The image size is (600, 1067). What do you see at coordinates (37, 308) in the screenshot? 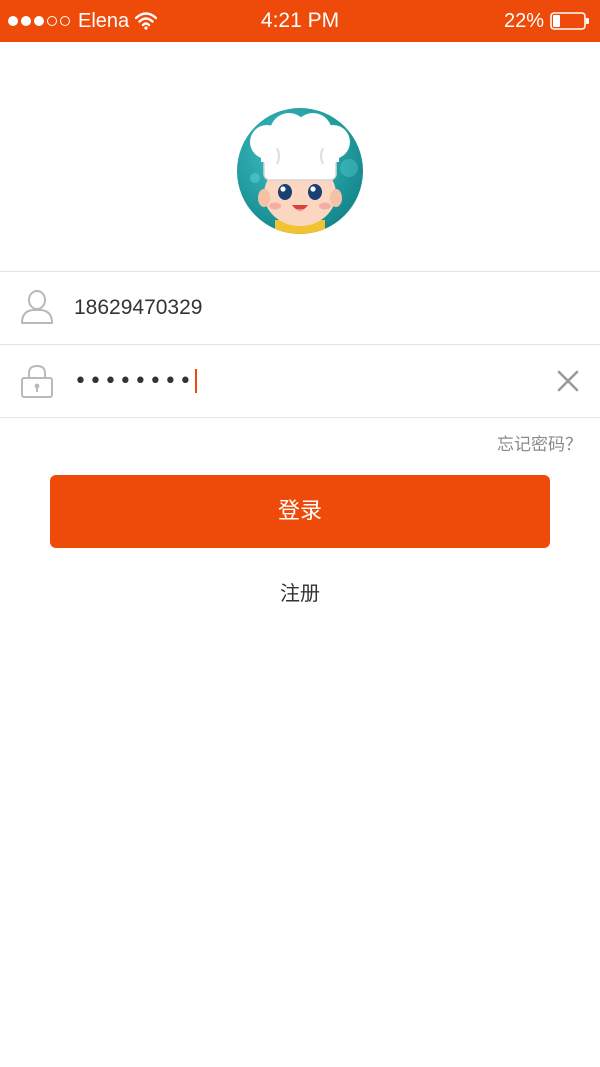
I see `user-icon` at bounding box center [37, 308].